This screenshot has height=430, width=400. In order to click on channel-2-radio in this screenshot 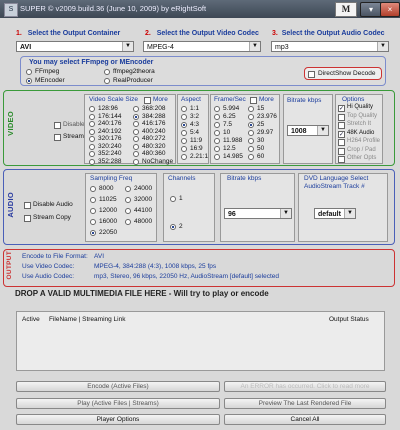, I will do `click(173, 227)`.